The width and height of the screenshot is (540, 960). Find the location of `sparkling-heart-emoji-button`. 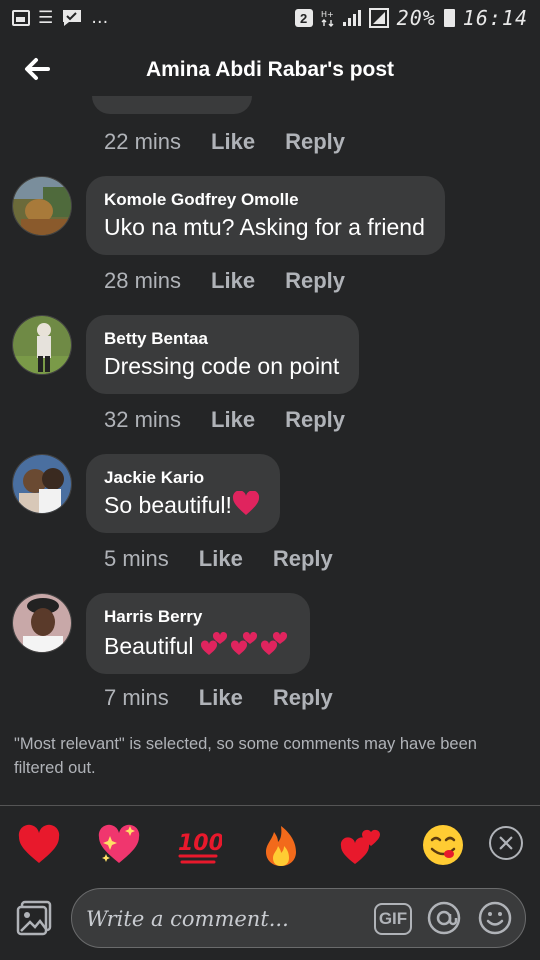

sparkling-heart-emoji-button is located at coordinates (119, 845).